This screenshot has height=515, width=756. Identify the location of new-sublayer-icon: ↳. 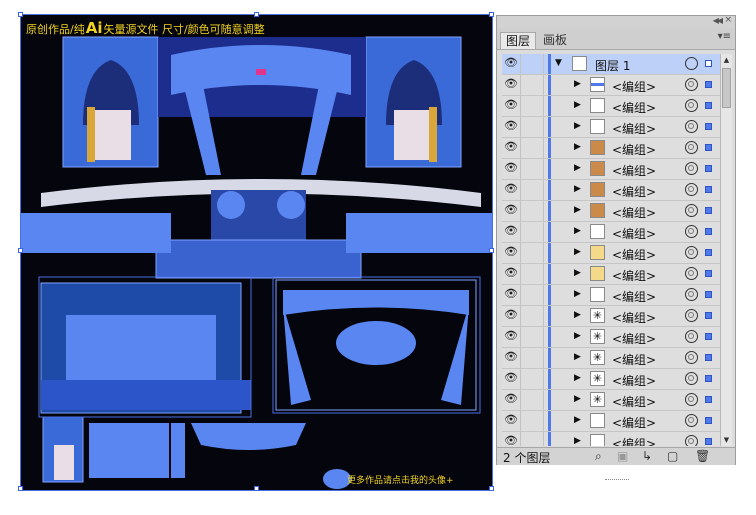
(647, 456).